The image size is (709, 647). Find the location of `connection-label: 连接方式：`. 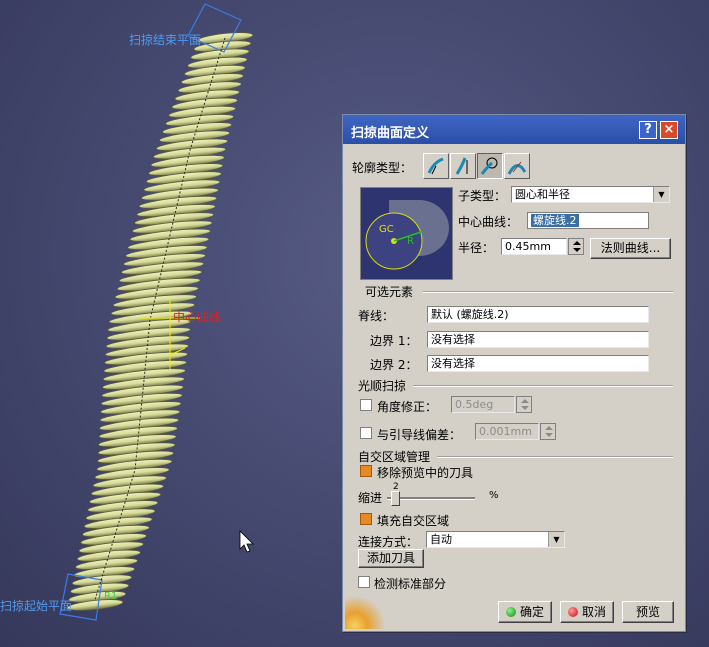

connection-label: 连接方式： is located at coordinates (388, 542).